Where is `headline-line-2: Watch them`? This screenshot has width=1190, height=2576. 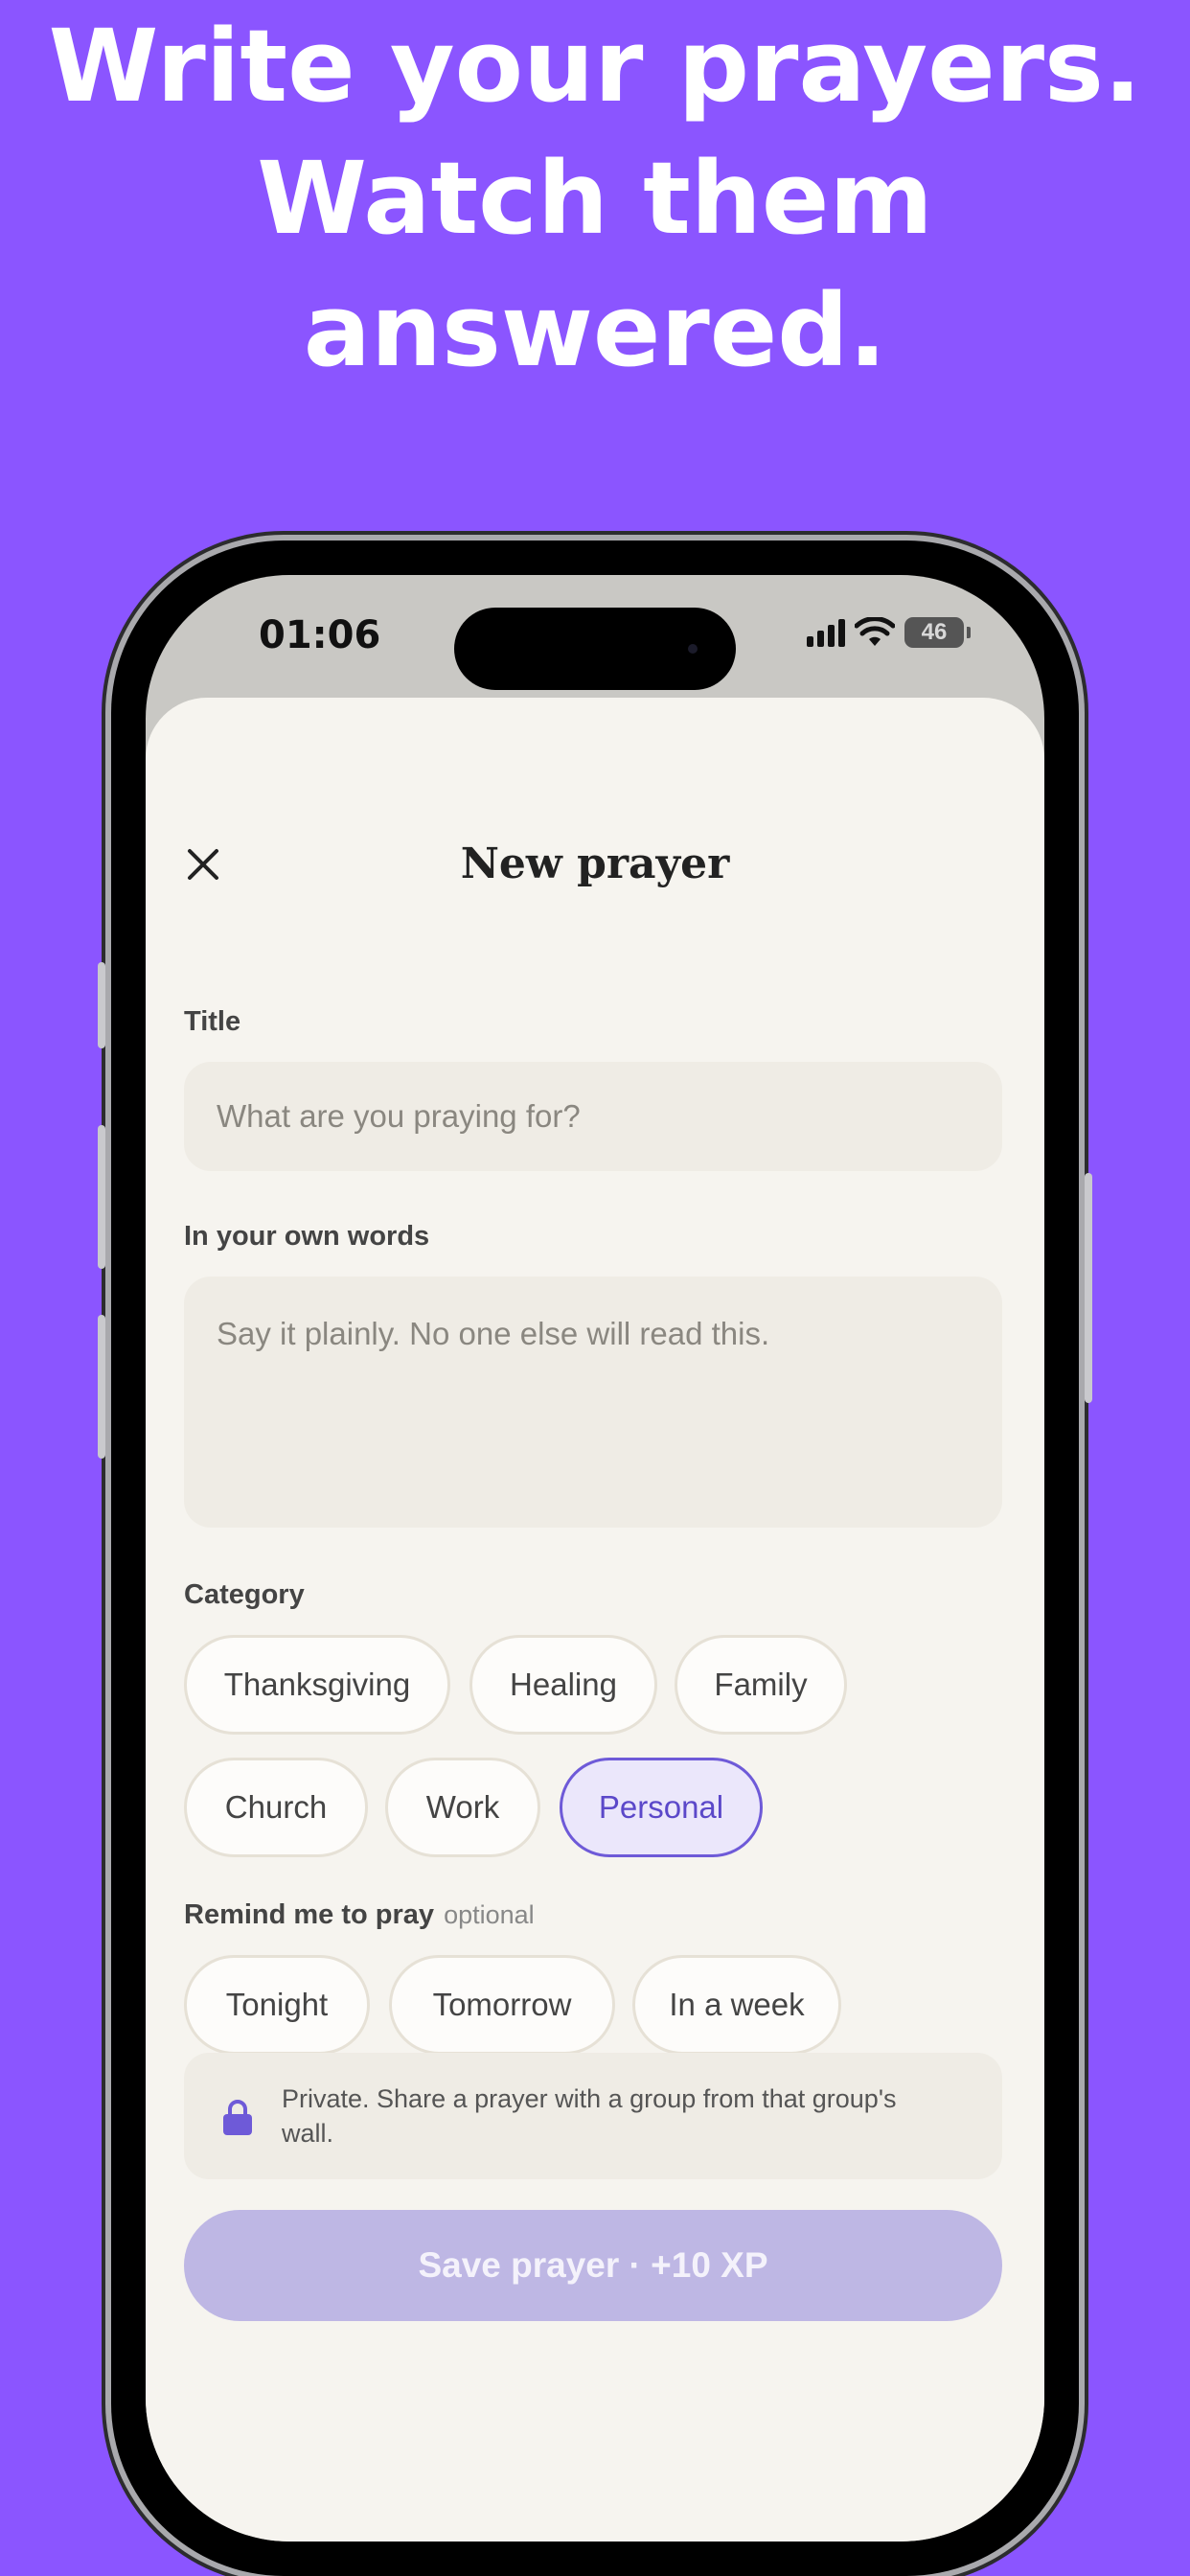 headline-line-2: Watch them is located at coordinates (595, 198).